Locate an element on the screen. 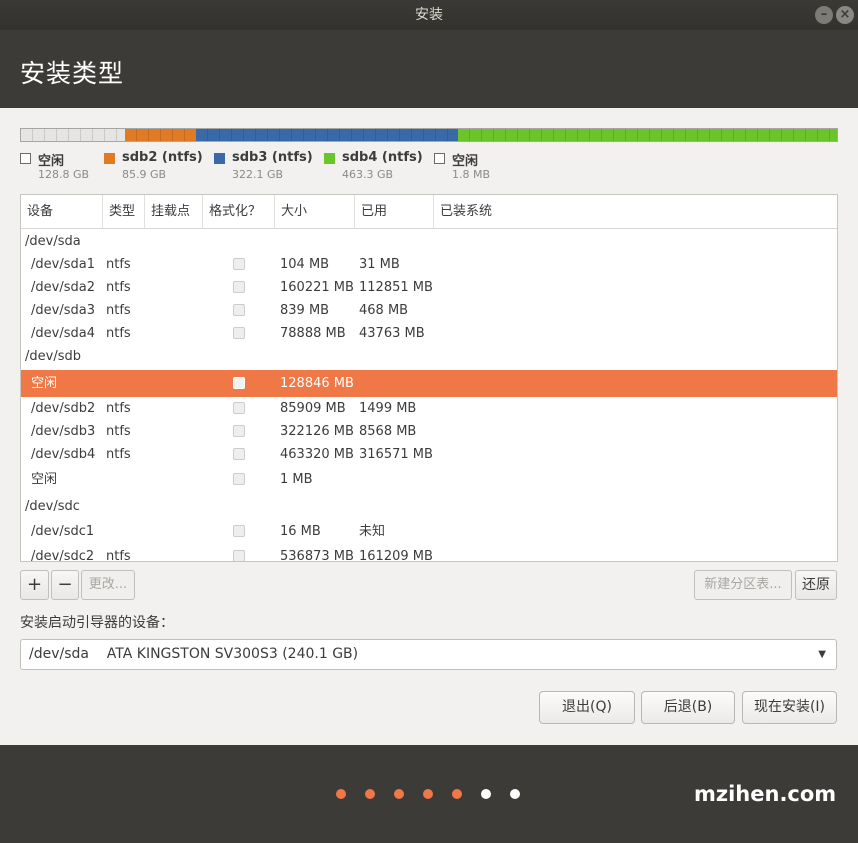 The width and height of the screenshot is (858, 843). partition-used: 未知 is located at coordinates (372, 531).